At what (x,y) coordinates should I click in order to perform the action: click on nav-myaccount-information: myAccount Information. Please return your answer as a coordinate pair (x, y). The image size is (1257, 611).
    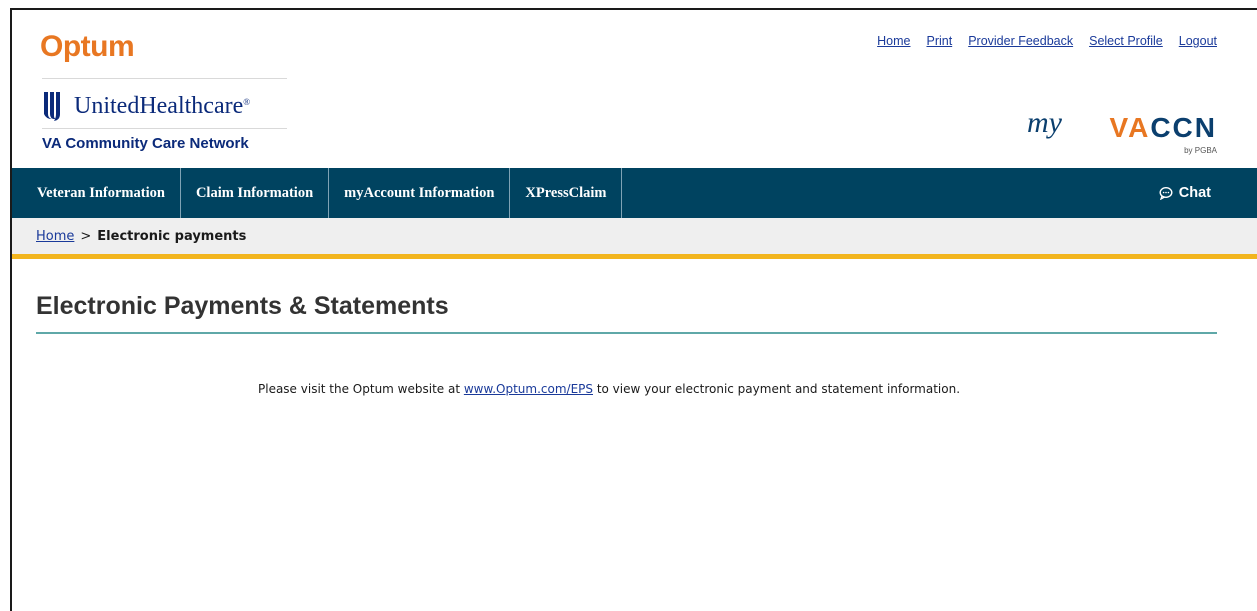
    Looking at the image, I should click on (420, 193).